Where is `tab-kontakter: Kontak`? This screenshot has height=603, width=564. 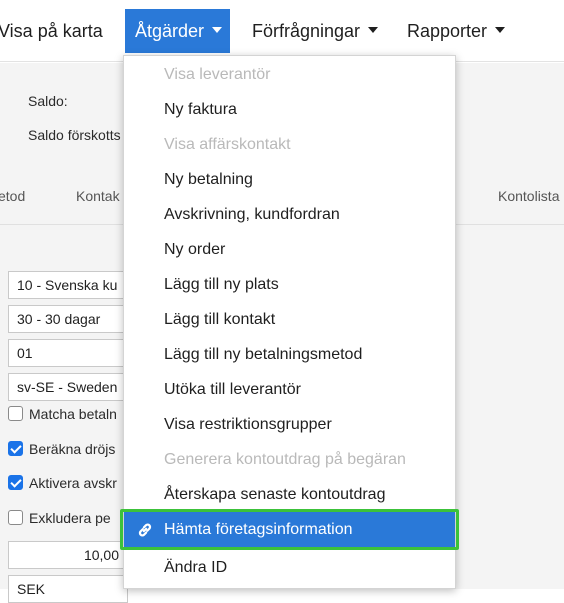 tab-kontakter: Kontak is located at coordinates (98, 196).